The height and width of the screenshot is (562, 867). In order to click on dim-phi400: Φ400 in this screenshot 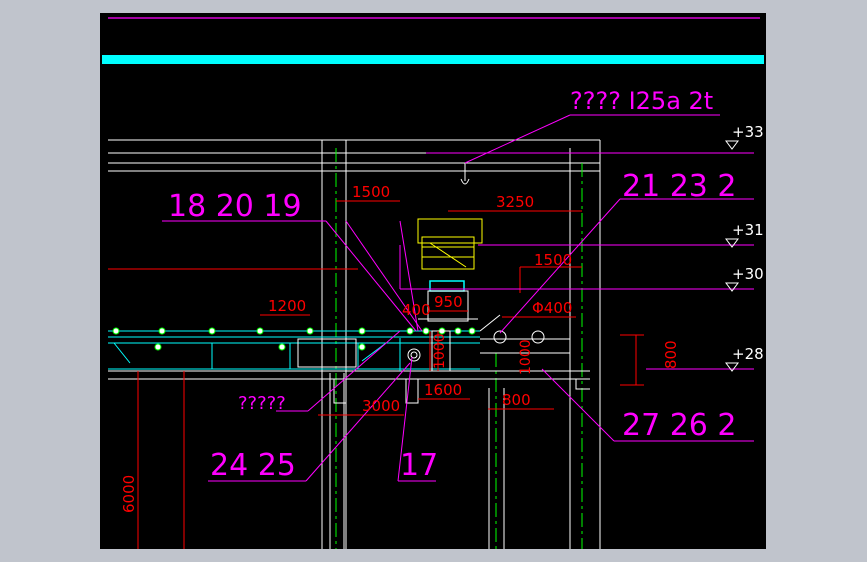, I will do `click(552, 308)`.